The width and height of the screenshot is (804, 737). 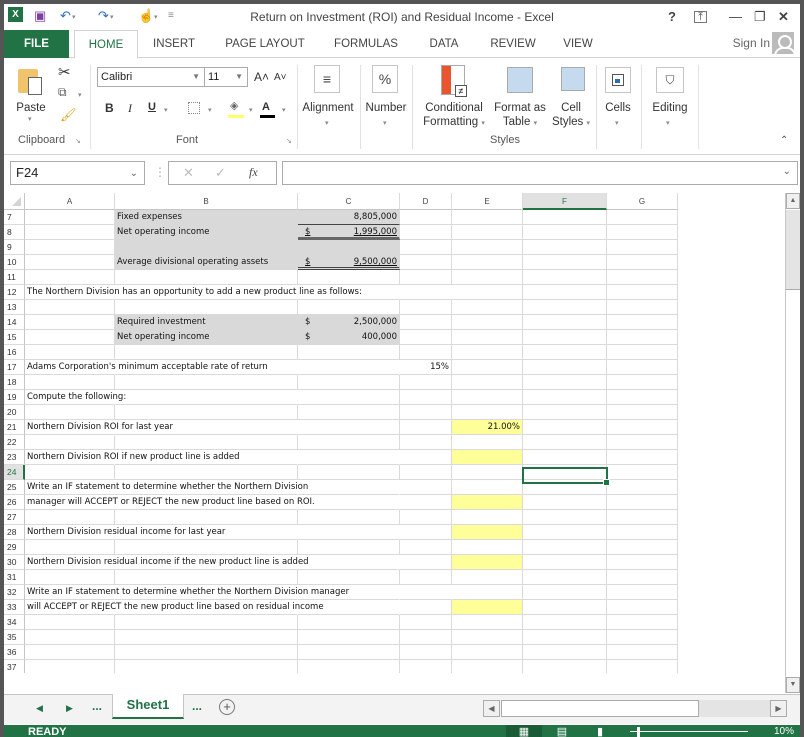 I want to click on cell-f14, so click(x=565, y=322).